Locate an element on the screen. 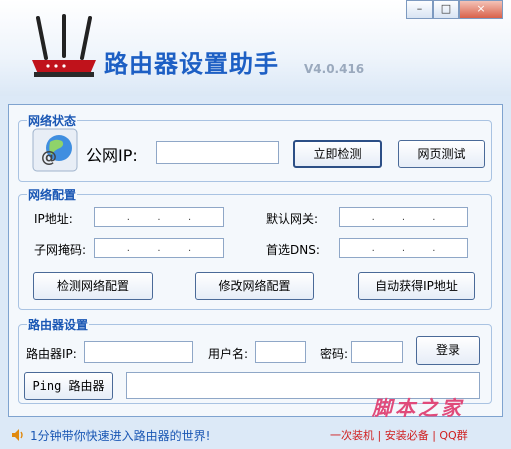  public-ip-label: 公网IP: is located at coordinates (112, 155).